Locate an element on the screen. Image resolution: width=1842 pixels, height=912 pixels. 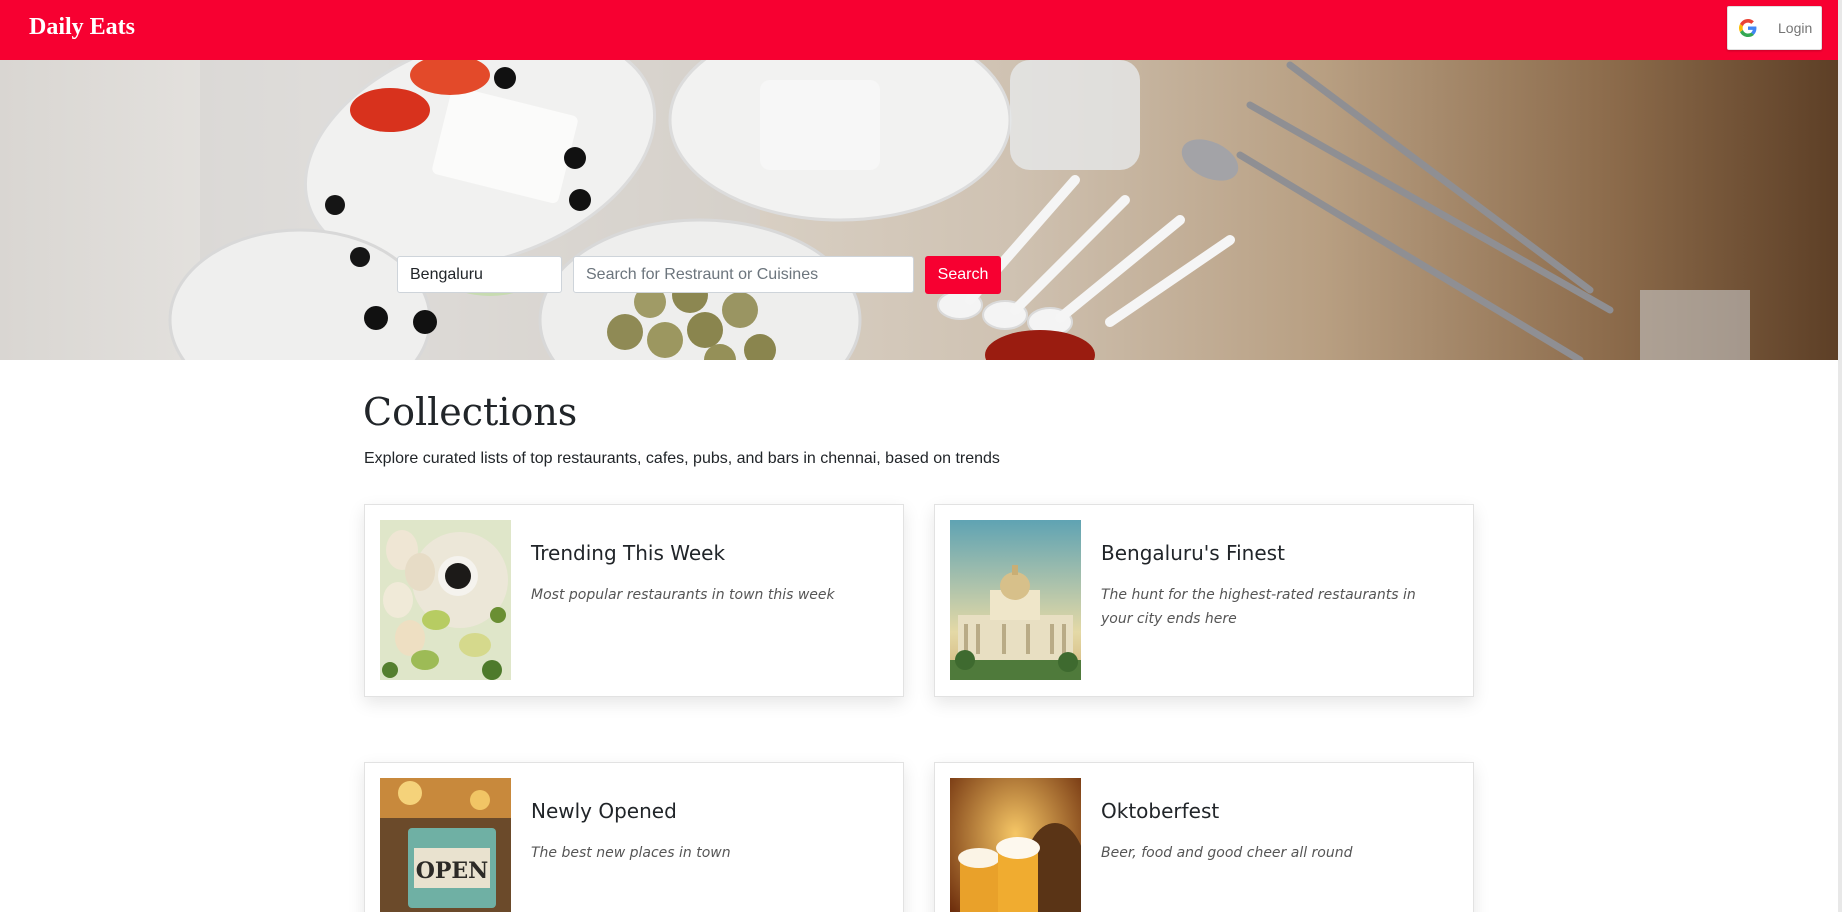
card-title: Newly Opened is located at coordinates (604, 811).